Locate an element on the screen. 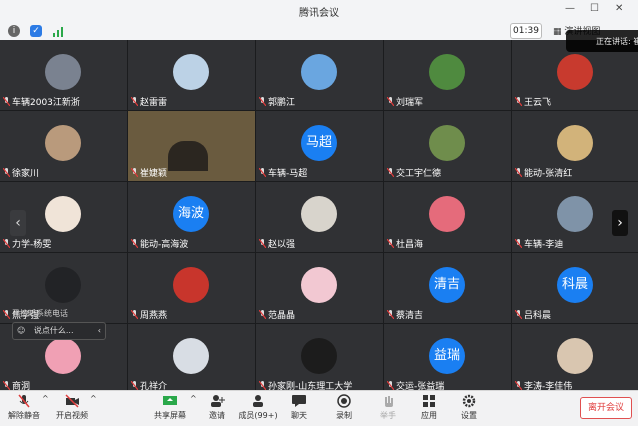 The image size is (638, 426). leave-meeting-button: 离开会议 is located at coordinates (606, 408).